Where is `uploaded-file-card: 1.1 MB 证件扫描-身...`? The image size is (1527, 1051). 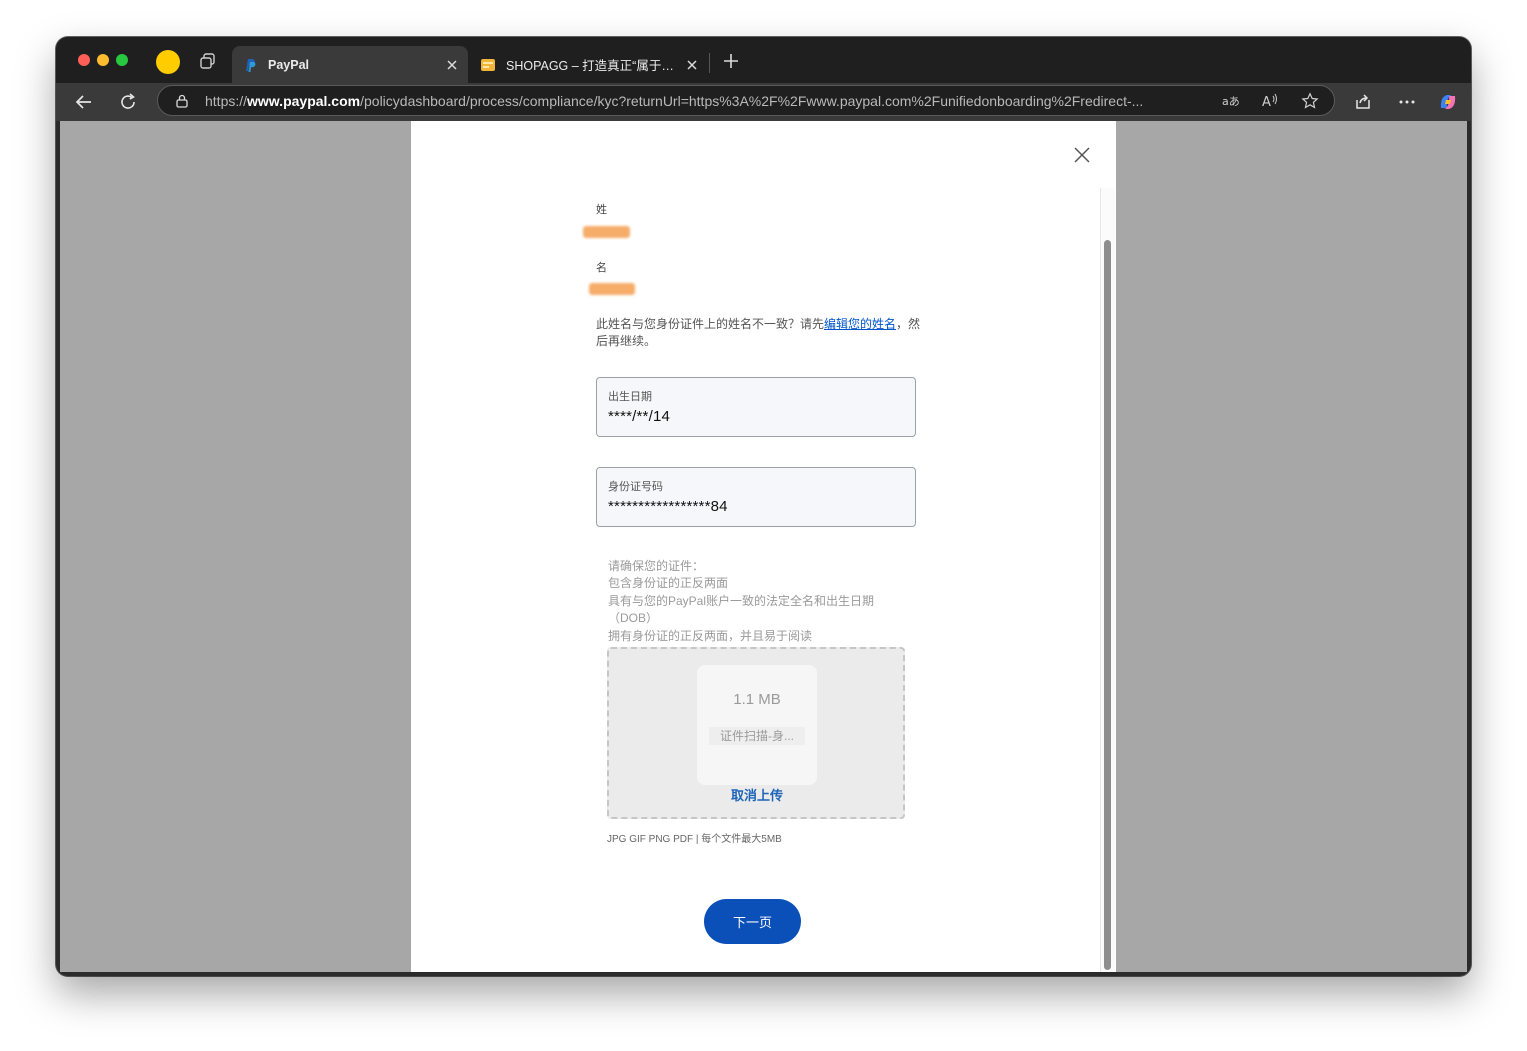
uploaded-file-card: 1.1 MB 证件扫描-身... is located at coordinates (757, 725).